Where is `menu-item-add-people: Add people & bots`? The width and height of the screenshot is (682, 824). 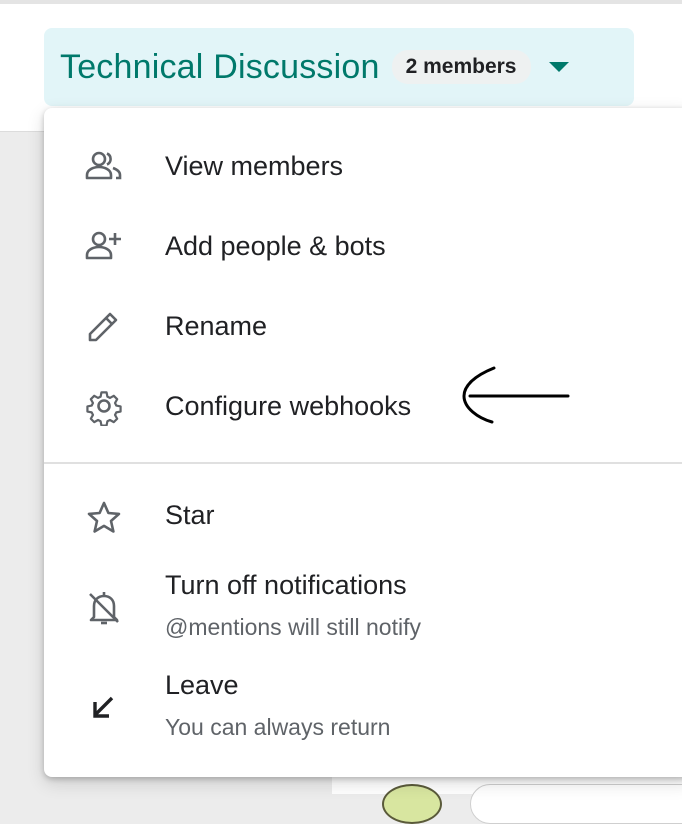
menu-item-add-people: Add people & bots is located at coordinates (363, 246).